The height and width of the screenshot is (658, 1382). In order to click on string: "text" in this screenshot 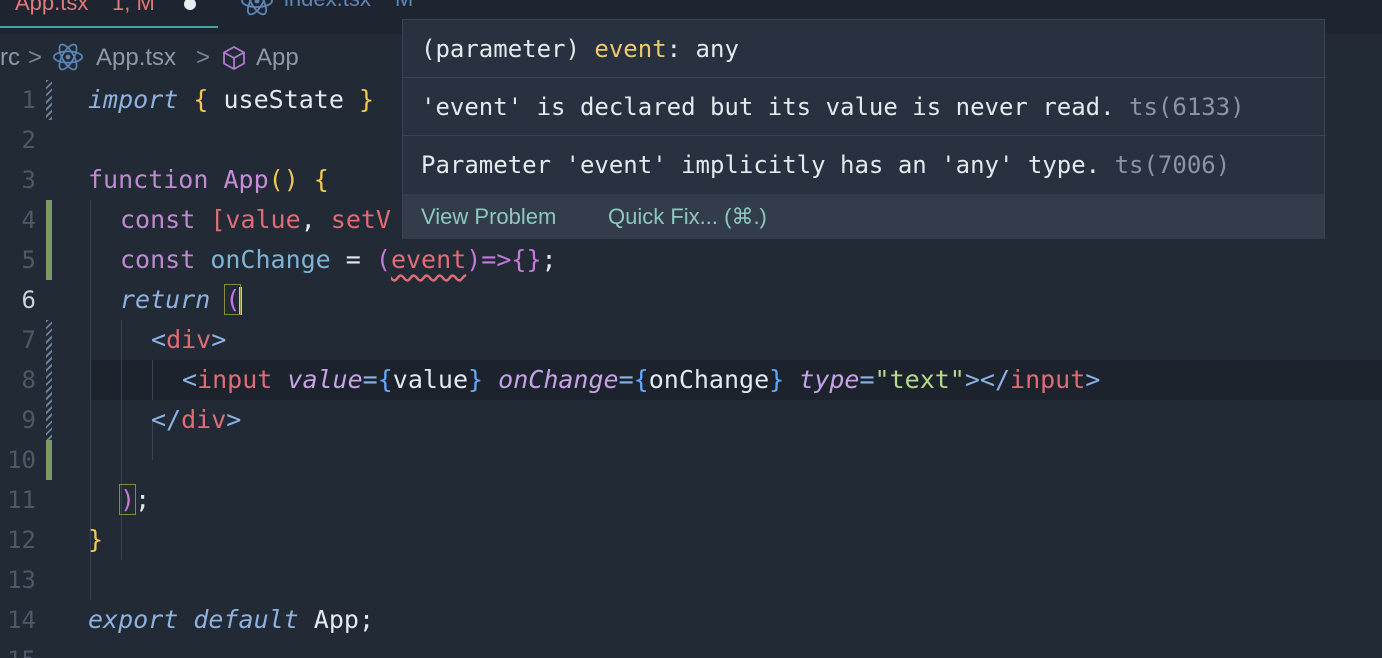, I will do `click(919, 379)`.